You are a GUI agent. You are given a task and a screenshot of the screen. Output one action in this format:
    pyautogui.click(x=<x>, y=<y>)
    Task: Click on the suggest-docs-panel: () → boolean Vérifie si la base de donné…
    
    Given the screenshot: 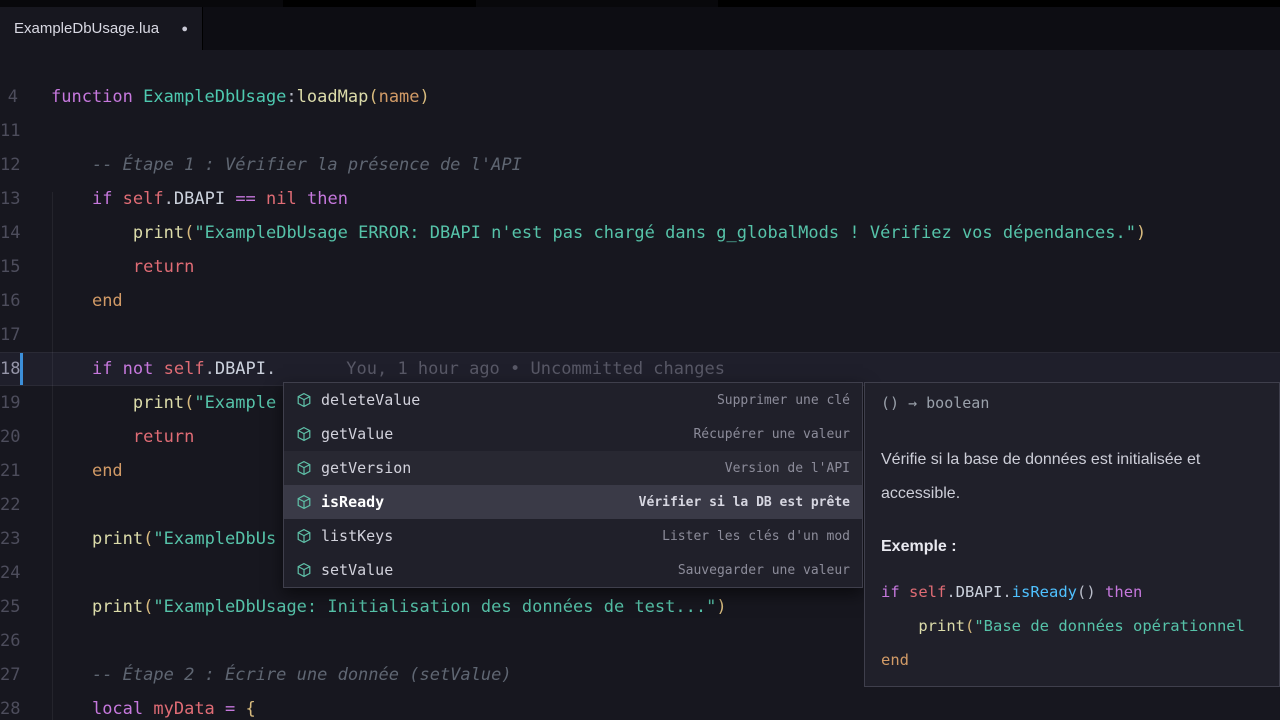 What is the action you would take?
    pyautogui.click(x=1072, y=534)
    